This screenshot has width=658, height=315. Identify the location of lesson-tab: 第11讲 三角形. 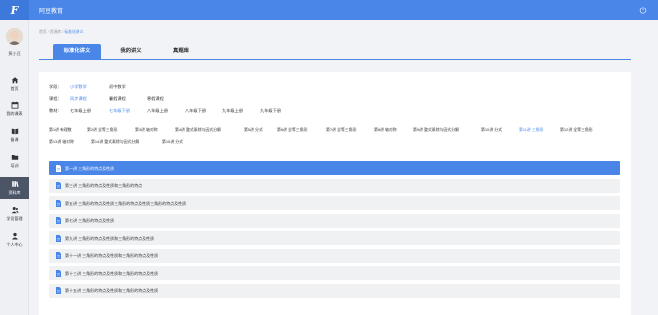
(531, 130).